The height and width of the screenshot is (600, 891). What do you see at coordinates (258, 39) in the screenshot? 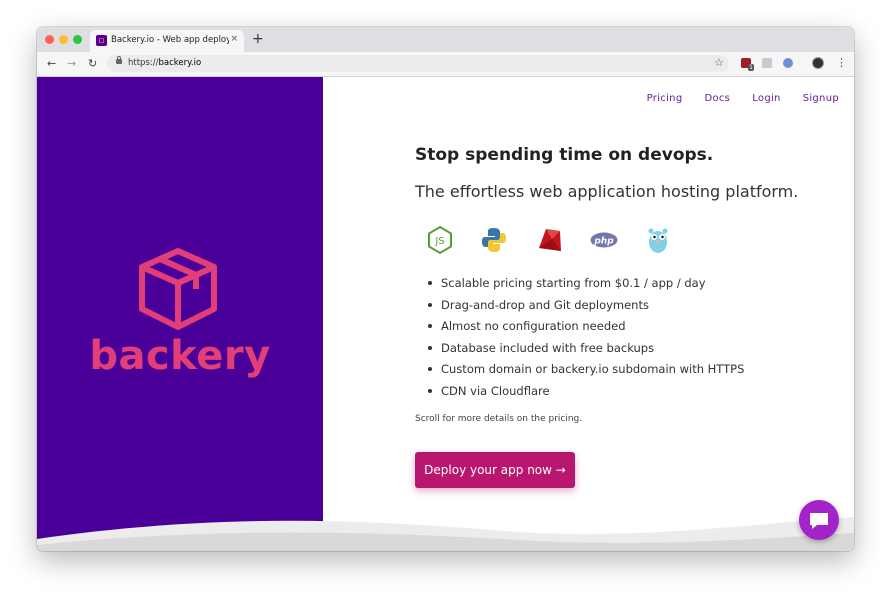
I see `new-tab-button: +` at bounding box center [258, 39].